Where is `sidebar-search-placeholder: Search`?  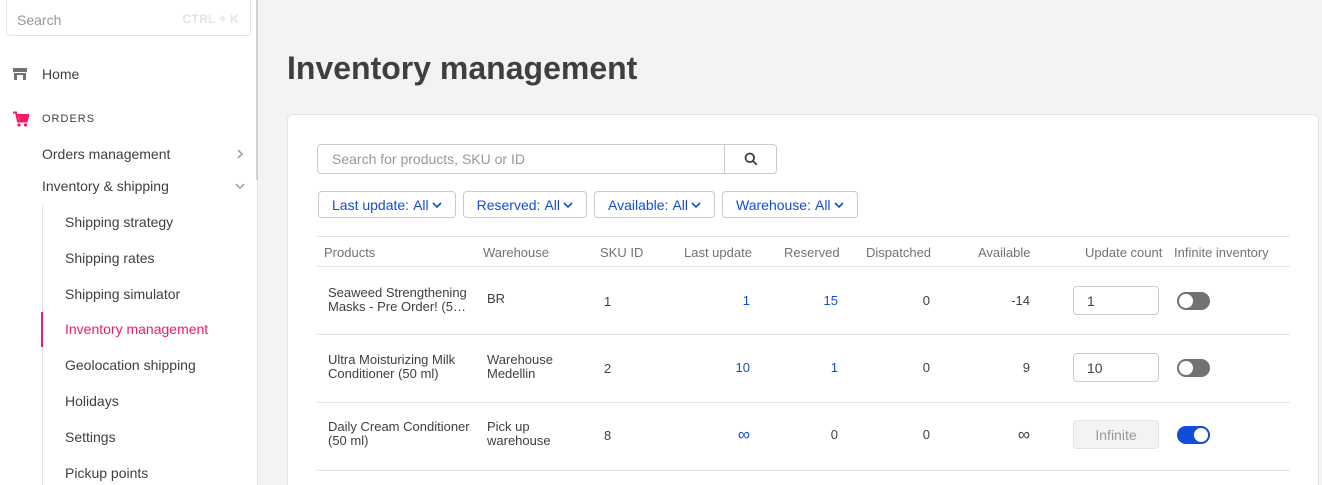
sidebar-search-placeholder: Search is located at coordinates (39, 20).